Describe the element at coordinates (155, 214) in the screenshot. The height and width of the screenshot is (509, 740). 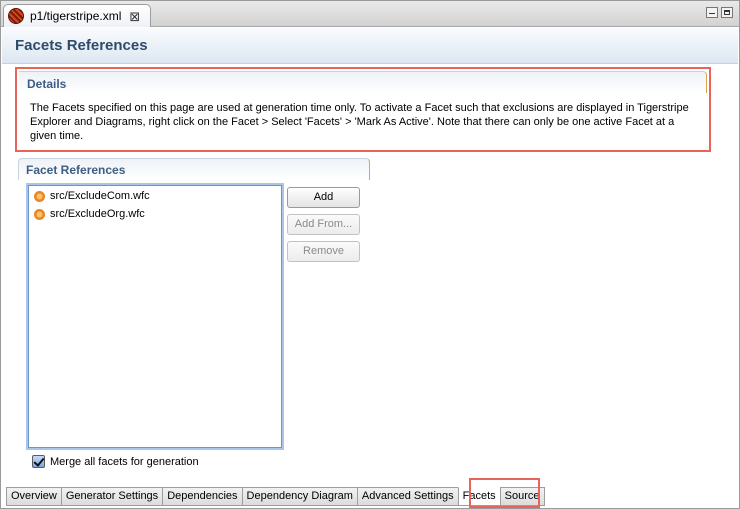
I see `list-item: src/ExcludeOrg.wfc` at that location.